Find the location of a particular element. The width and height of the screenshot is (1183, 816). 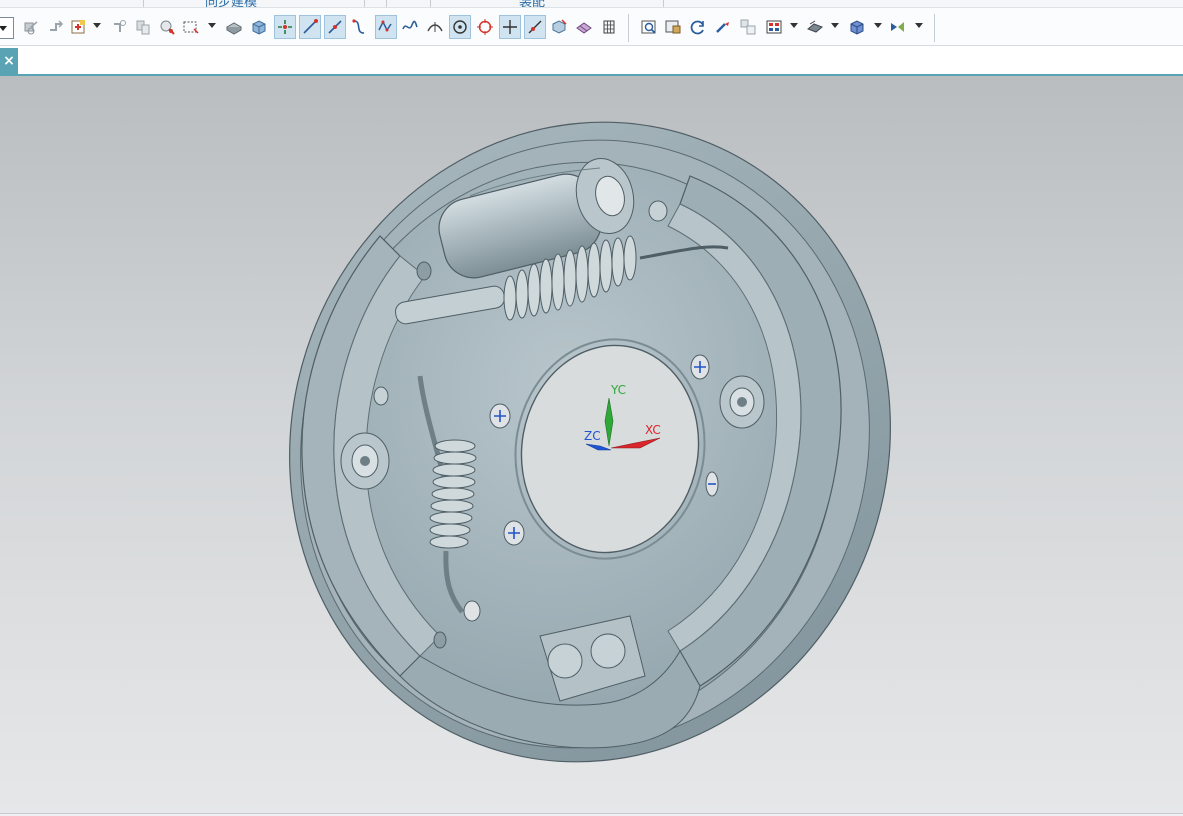

ribbon-tab-strip: 同步建模 装配 is located at coordinates (591, 4).